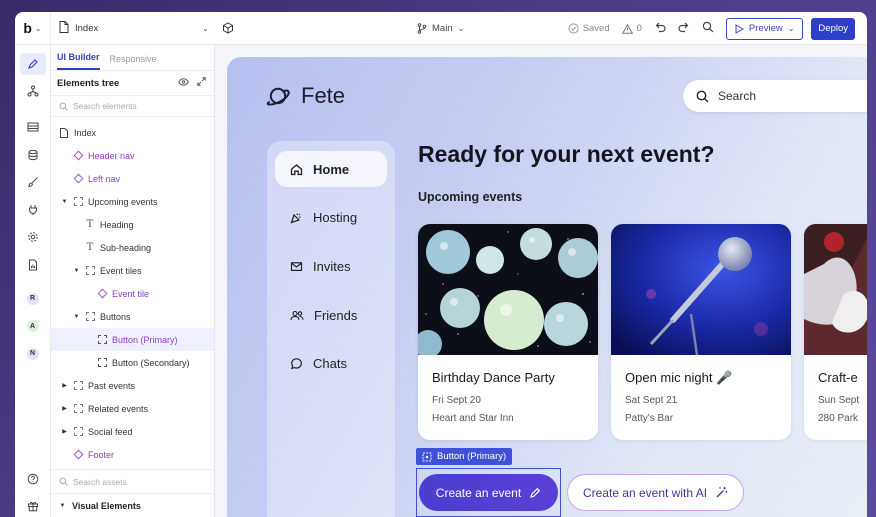 The height and width of the screenshot is (517, 876). I want to click on rail-ui-builder, so click(32, 64).